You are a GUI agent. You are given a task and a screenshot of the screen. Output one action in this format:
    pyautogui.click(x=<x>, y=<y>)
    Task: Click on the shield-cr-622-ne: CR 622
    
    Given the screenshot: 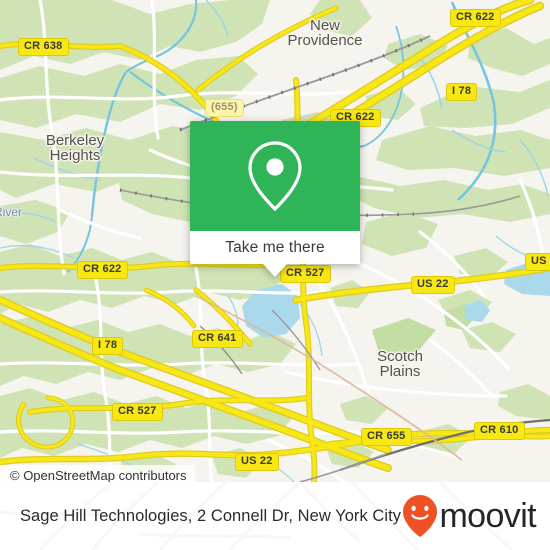 What is the action you would take?
    pyautogui.click(x=475, y=18)
    